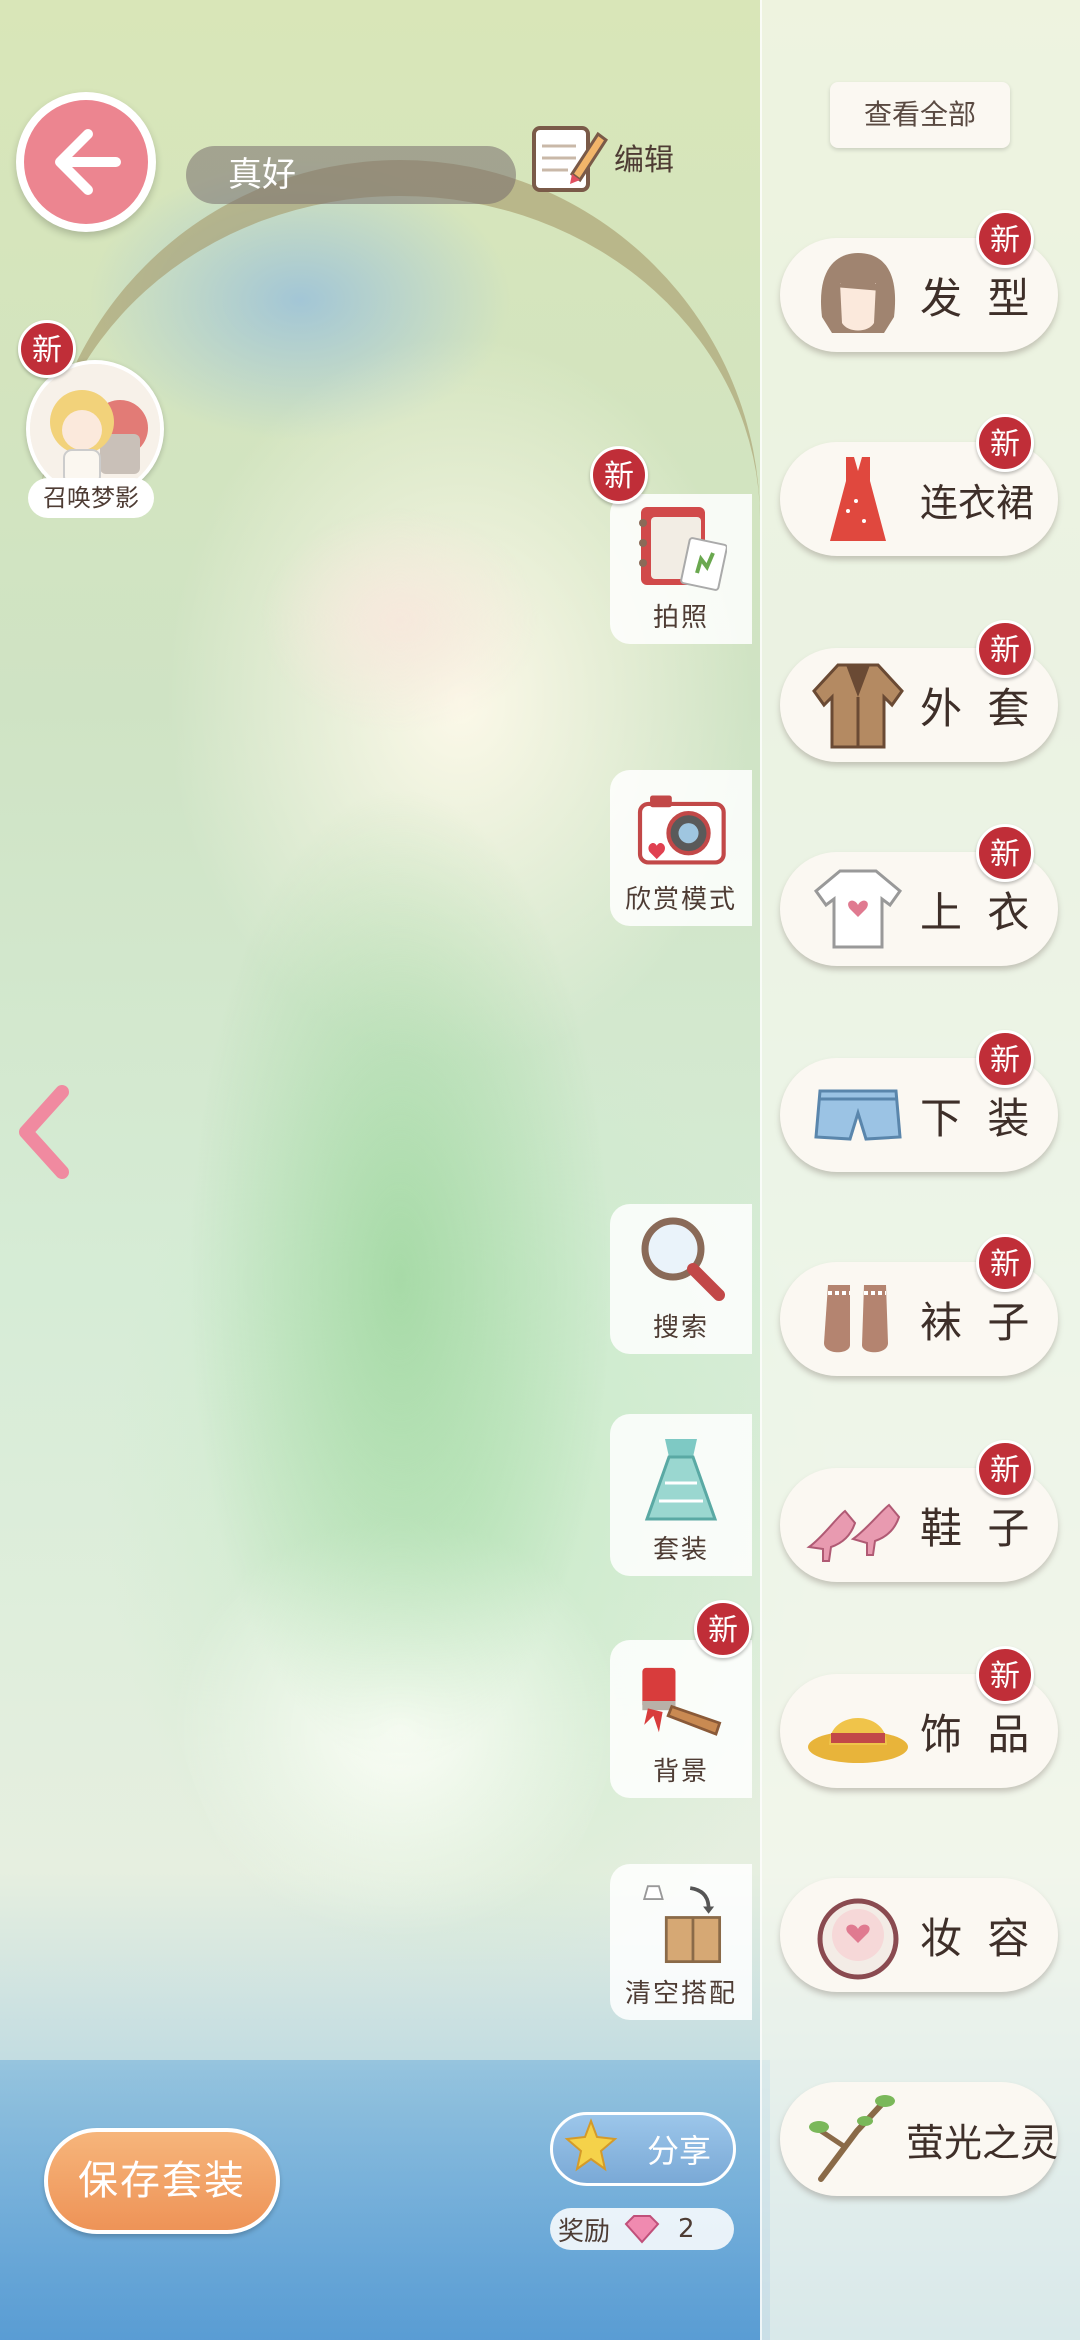 The height and width of the screenshot is (2340, 1080). Describe the element at coordinates (1005, 1059) in the screenshot. I see `category-bottoms-new-badge: 新` at that location.